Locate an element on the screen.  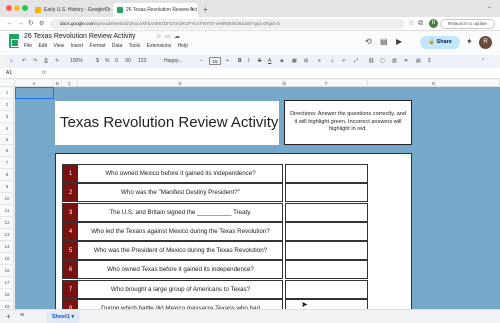
merge-cells-icon: ⊞ is located at coordinates (306, 61).